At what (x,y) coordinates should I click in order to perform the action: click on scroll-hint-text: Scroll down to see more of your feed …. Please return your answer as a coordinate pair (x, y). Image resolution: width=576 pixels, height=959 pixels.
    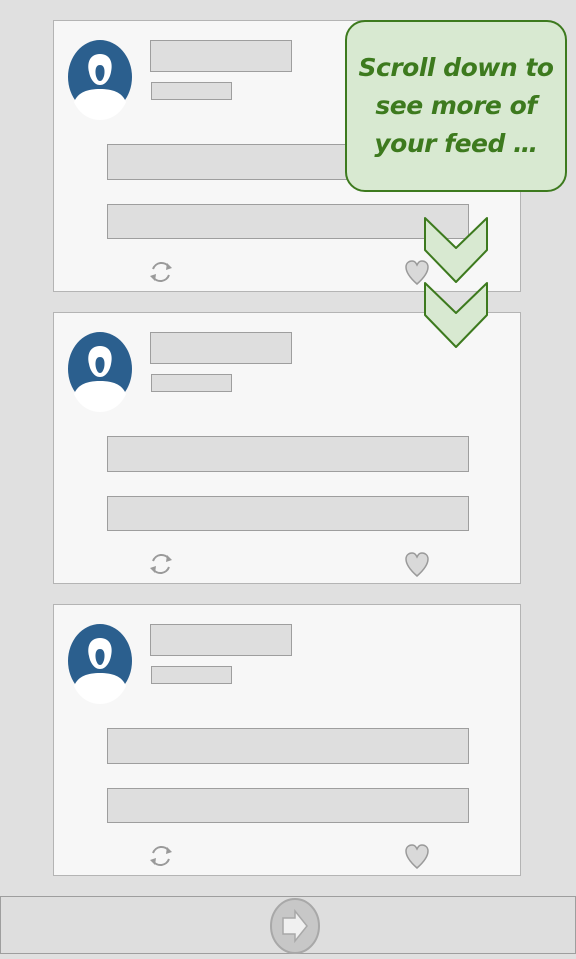
    Looking at the image, I should click on (456, 105).